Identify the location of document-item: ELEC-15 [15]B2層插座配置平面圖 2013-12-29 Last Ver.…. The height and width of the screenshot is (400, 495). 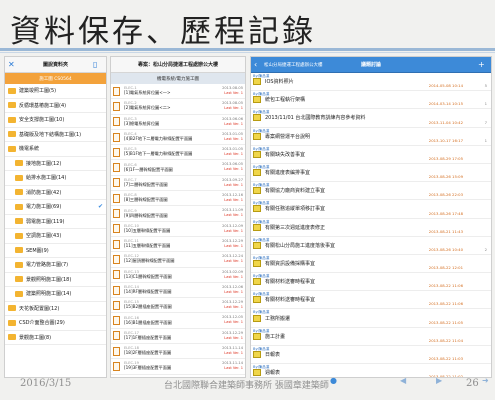
(178, 306).